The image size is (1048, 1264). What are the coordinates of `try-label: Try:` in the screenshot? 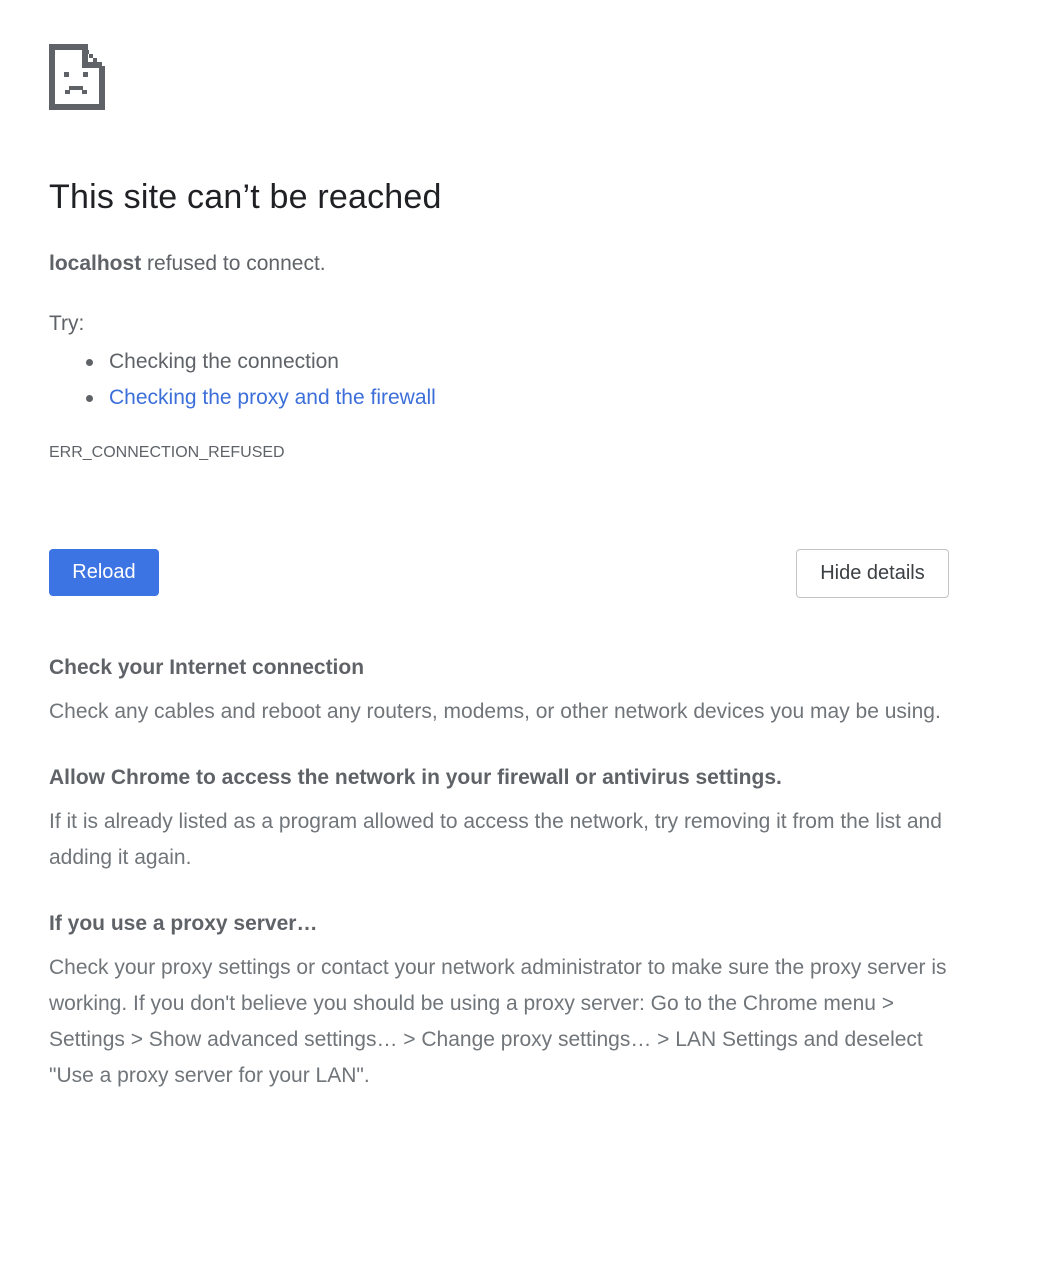 It's located at (67, 323).